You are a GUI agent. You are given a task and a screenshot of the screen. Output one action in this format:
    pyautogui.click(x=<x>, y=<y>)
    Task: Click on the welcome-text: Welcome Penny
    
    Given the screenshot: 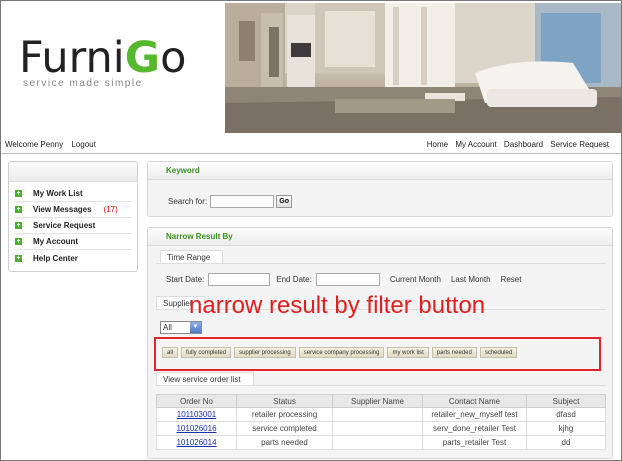 What is the action you would take?
    pyautogui.click(x=34, y=144)
    